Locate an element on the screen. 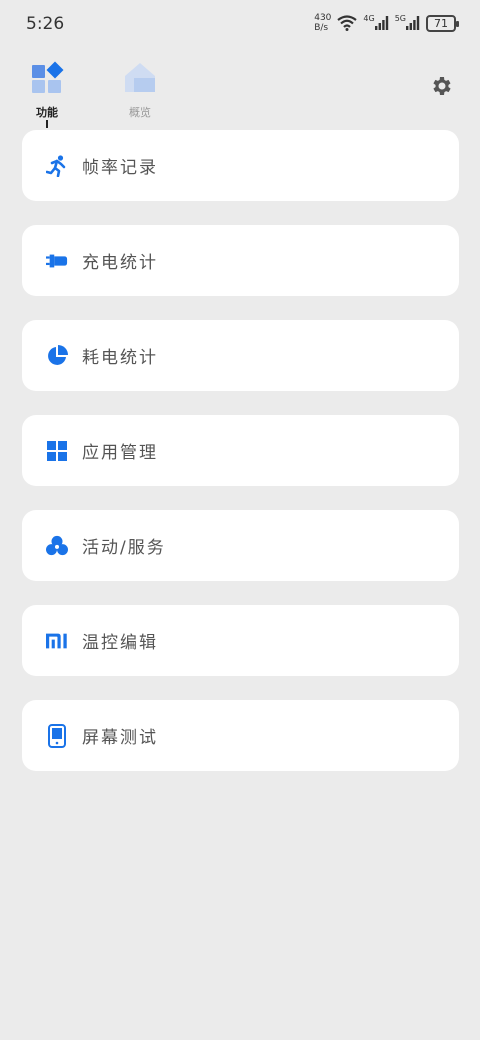 The height and width of the screenshot is (1040, 480). tab-overview-label: 概览 is located at coordinates (140, 112).